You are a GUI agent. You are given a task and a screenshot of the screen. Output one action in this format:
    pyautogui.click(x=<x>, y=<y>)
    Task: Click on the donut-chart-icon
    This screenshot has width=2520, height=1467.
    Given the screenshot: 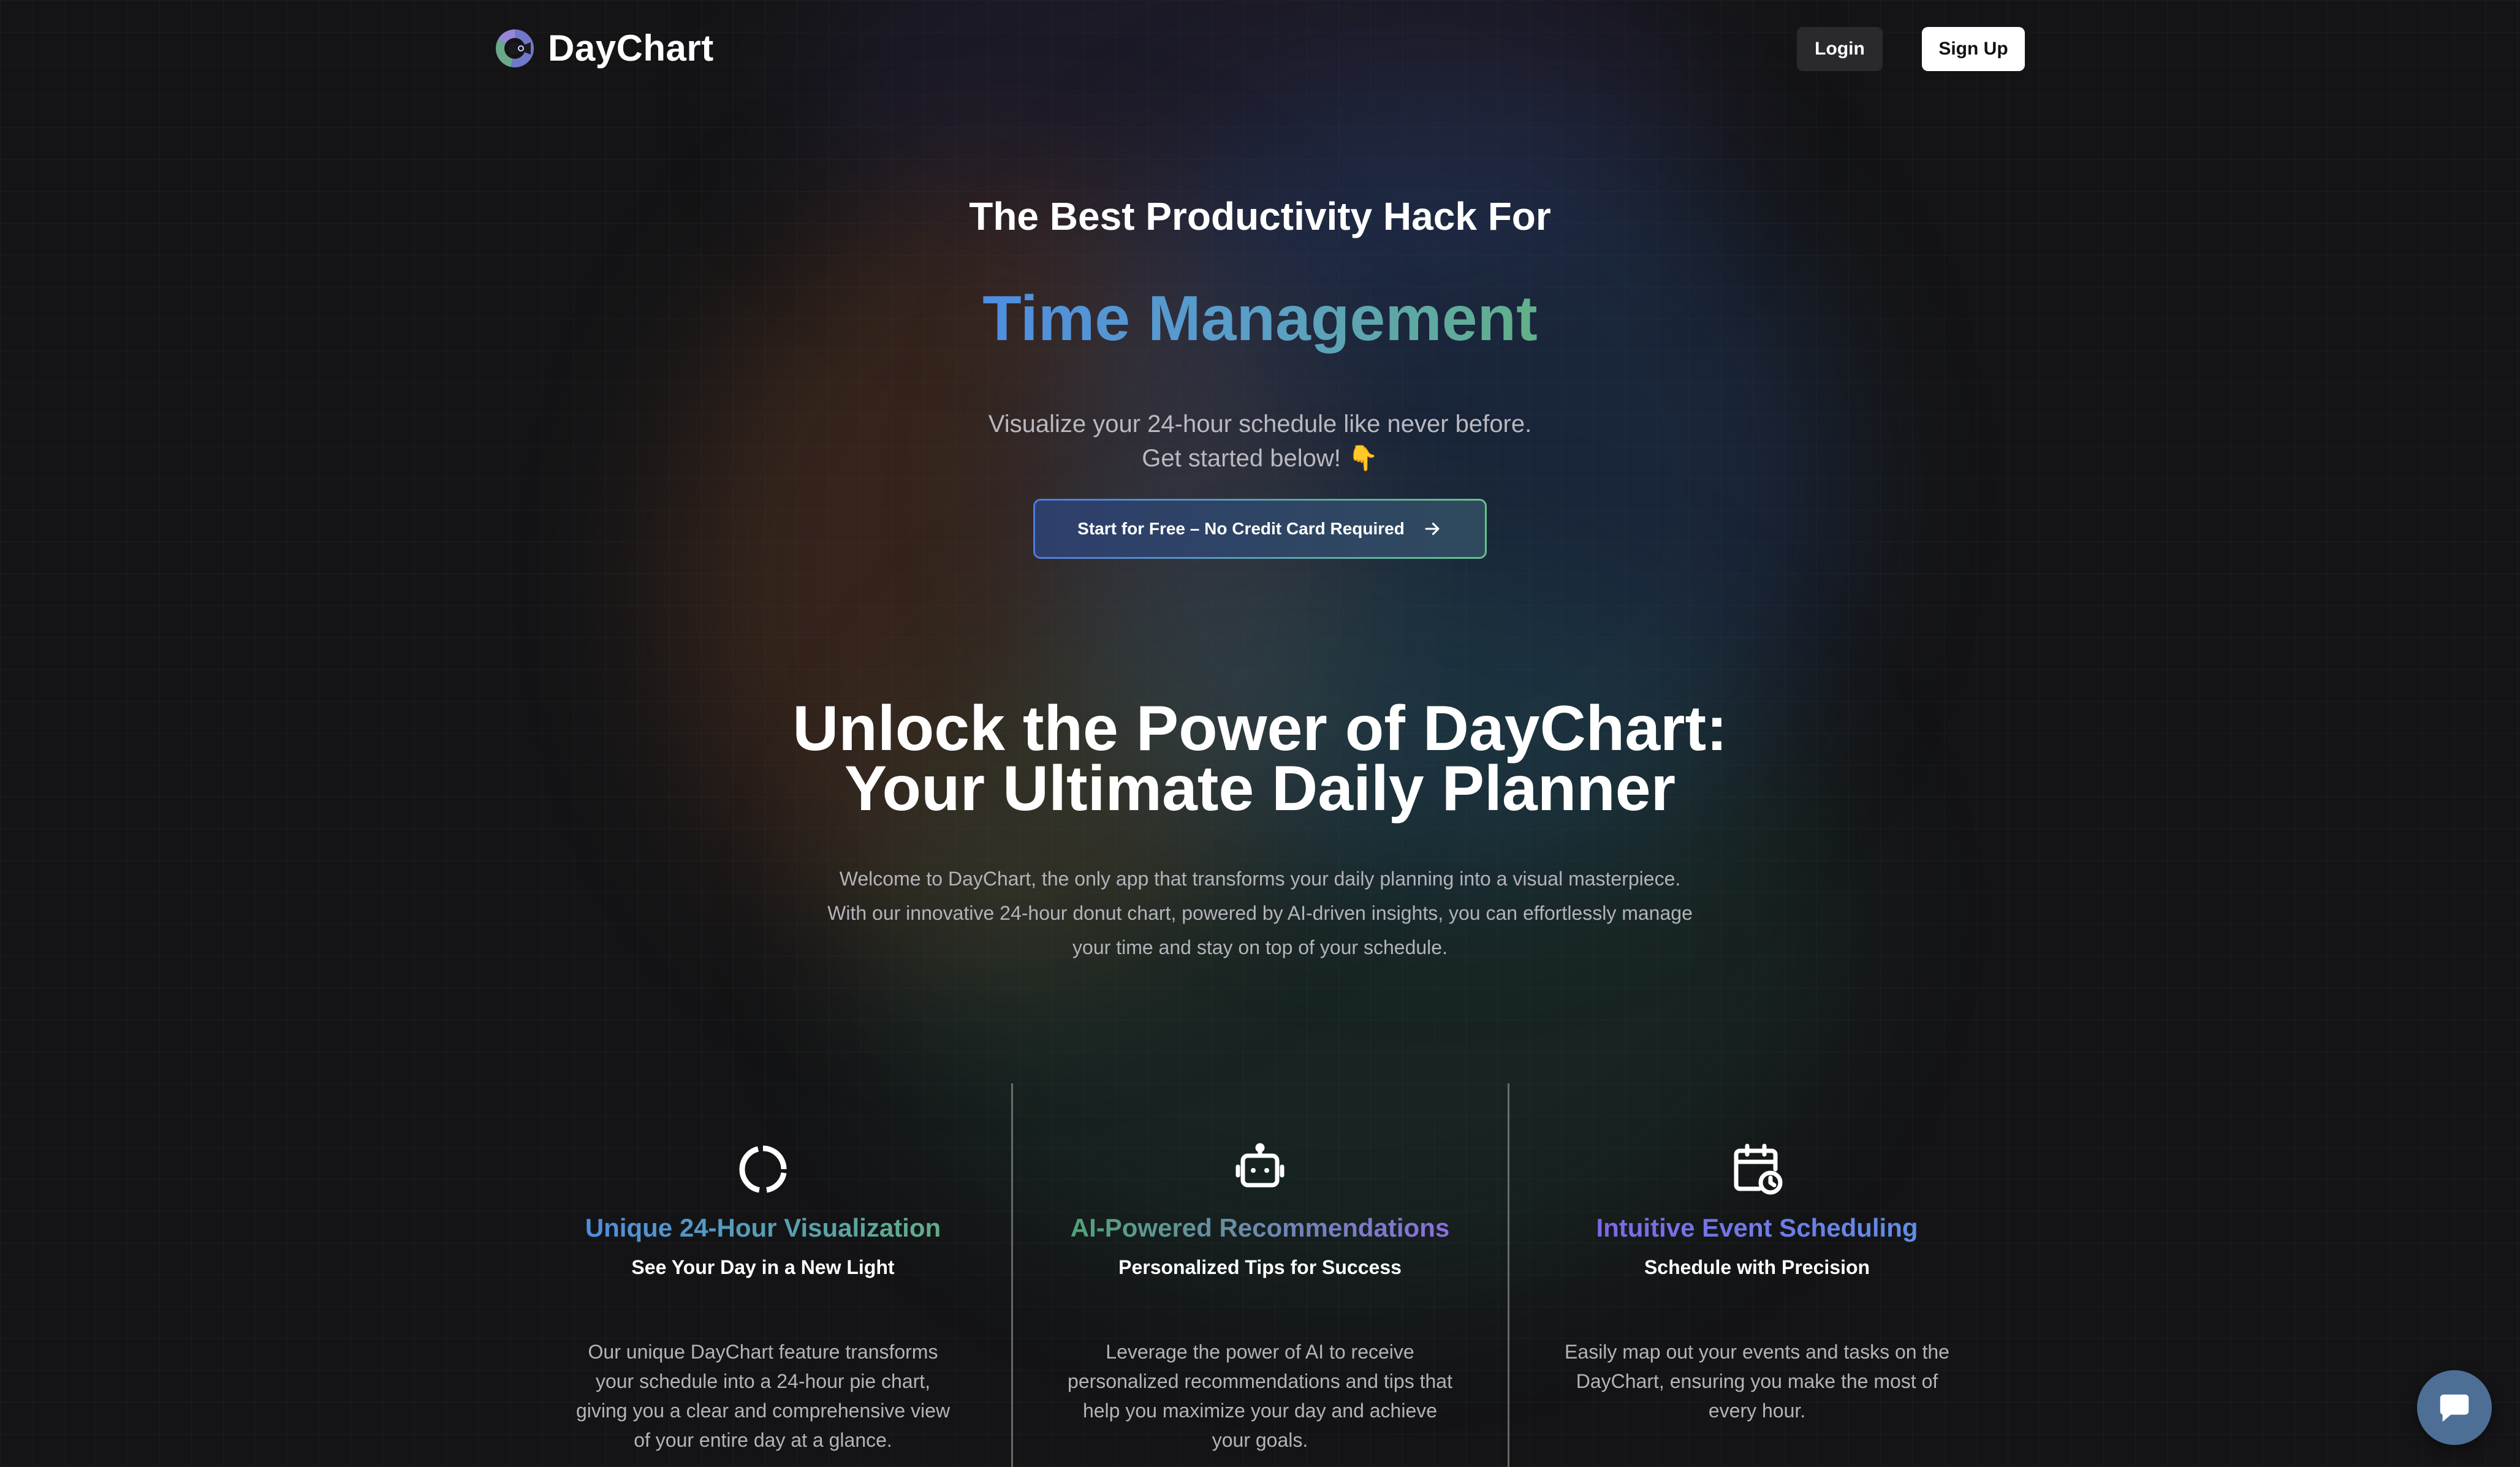 What is the action you would take?
    pyautogui.click(x=763, y=1169)
    